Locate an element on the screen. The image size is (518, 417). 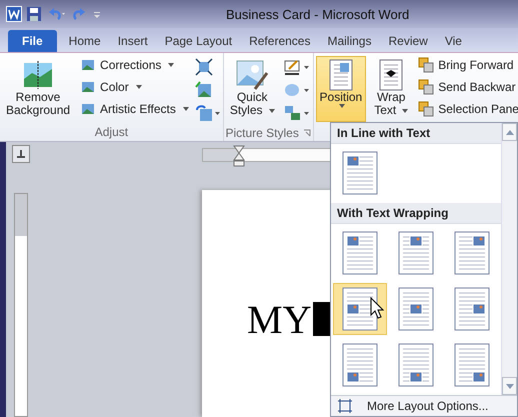
save-icon is located at coordinates (34, 14).